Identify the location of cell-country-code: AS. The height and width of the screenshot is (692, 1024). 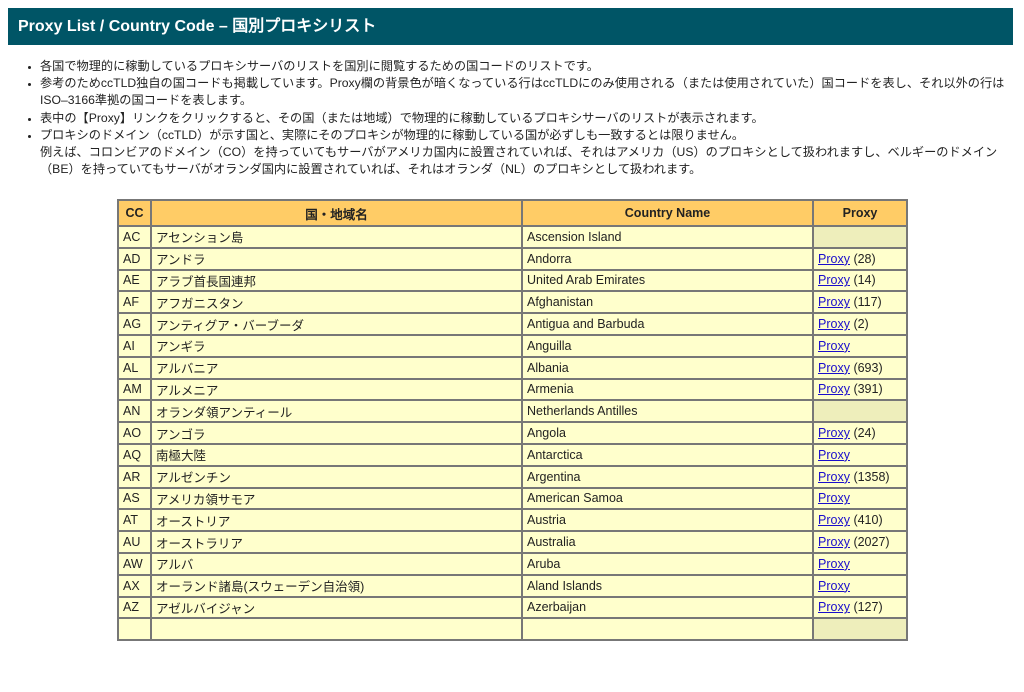
(134, 498).